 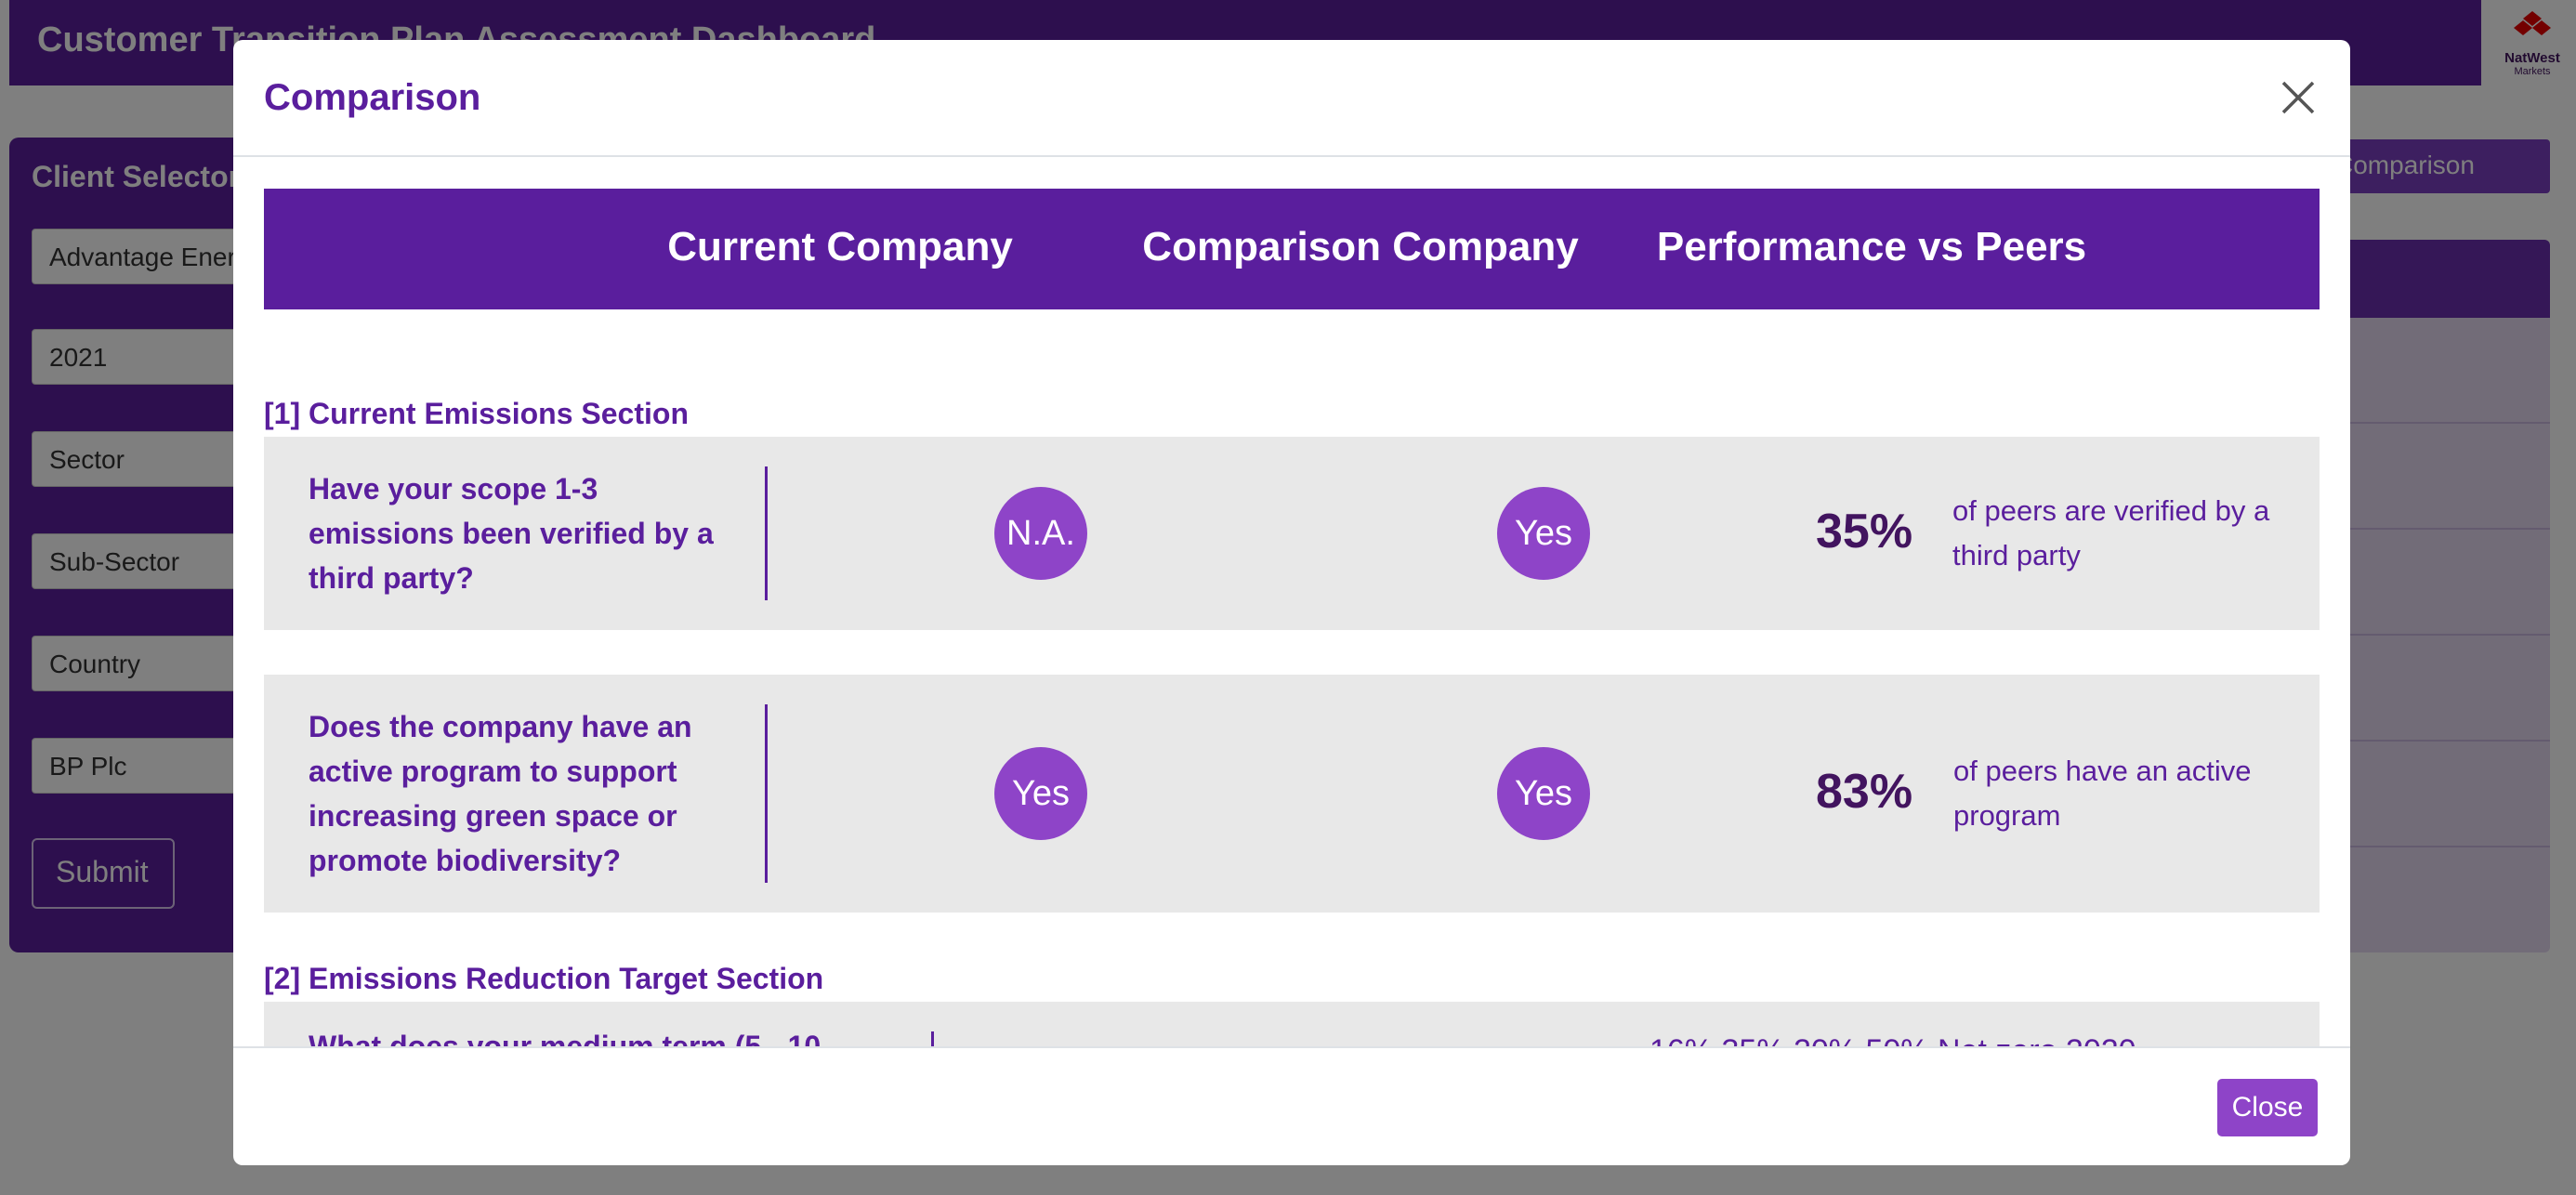 I want to click on modal-footer: Close, so click(x=1291, y=1105).